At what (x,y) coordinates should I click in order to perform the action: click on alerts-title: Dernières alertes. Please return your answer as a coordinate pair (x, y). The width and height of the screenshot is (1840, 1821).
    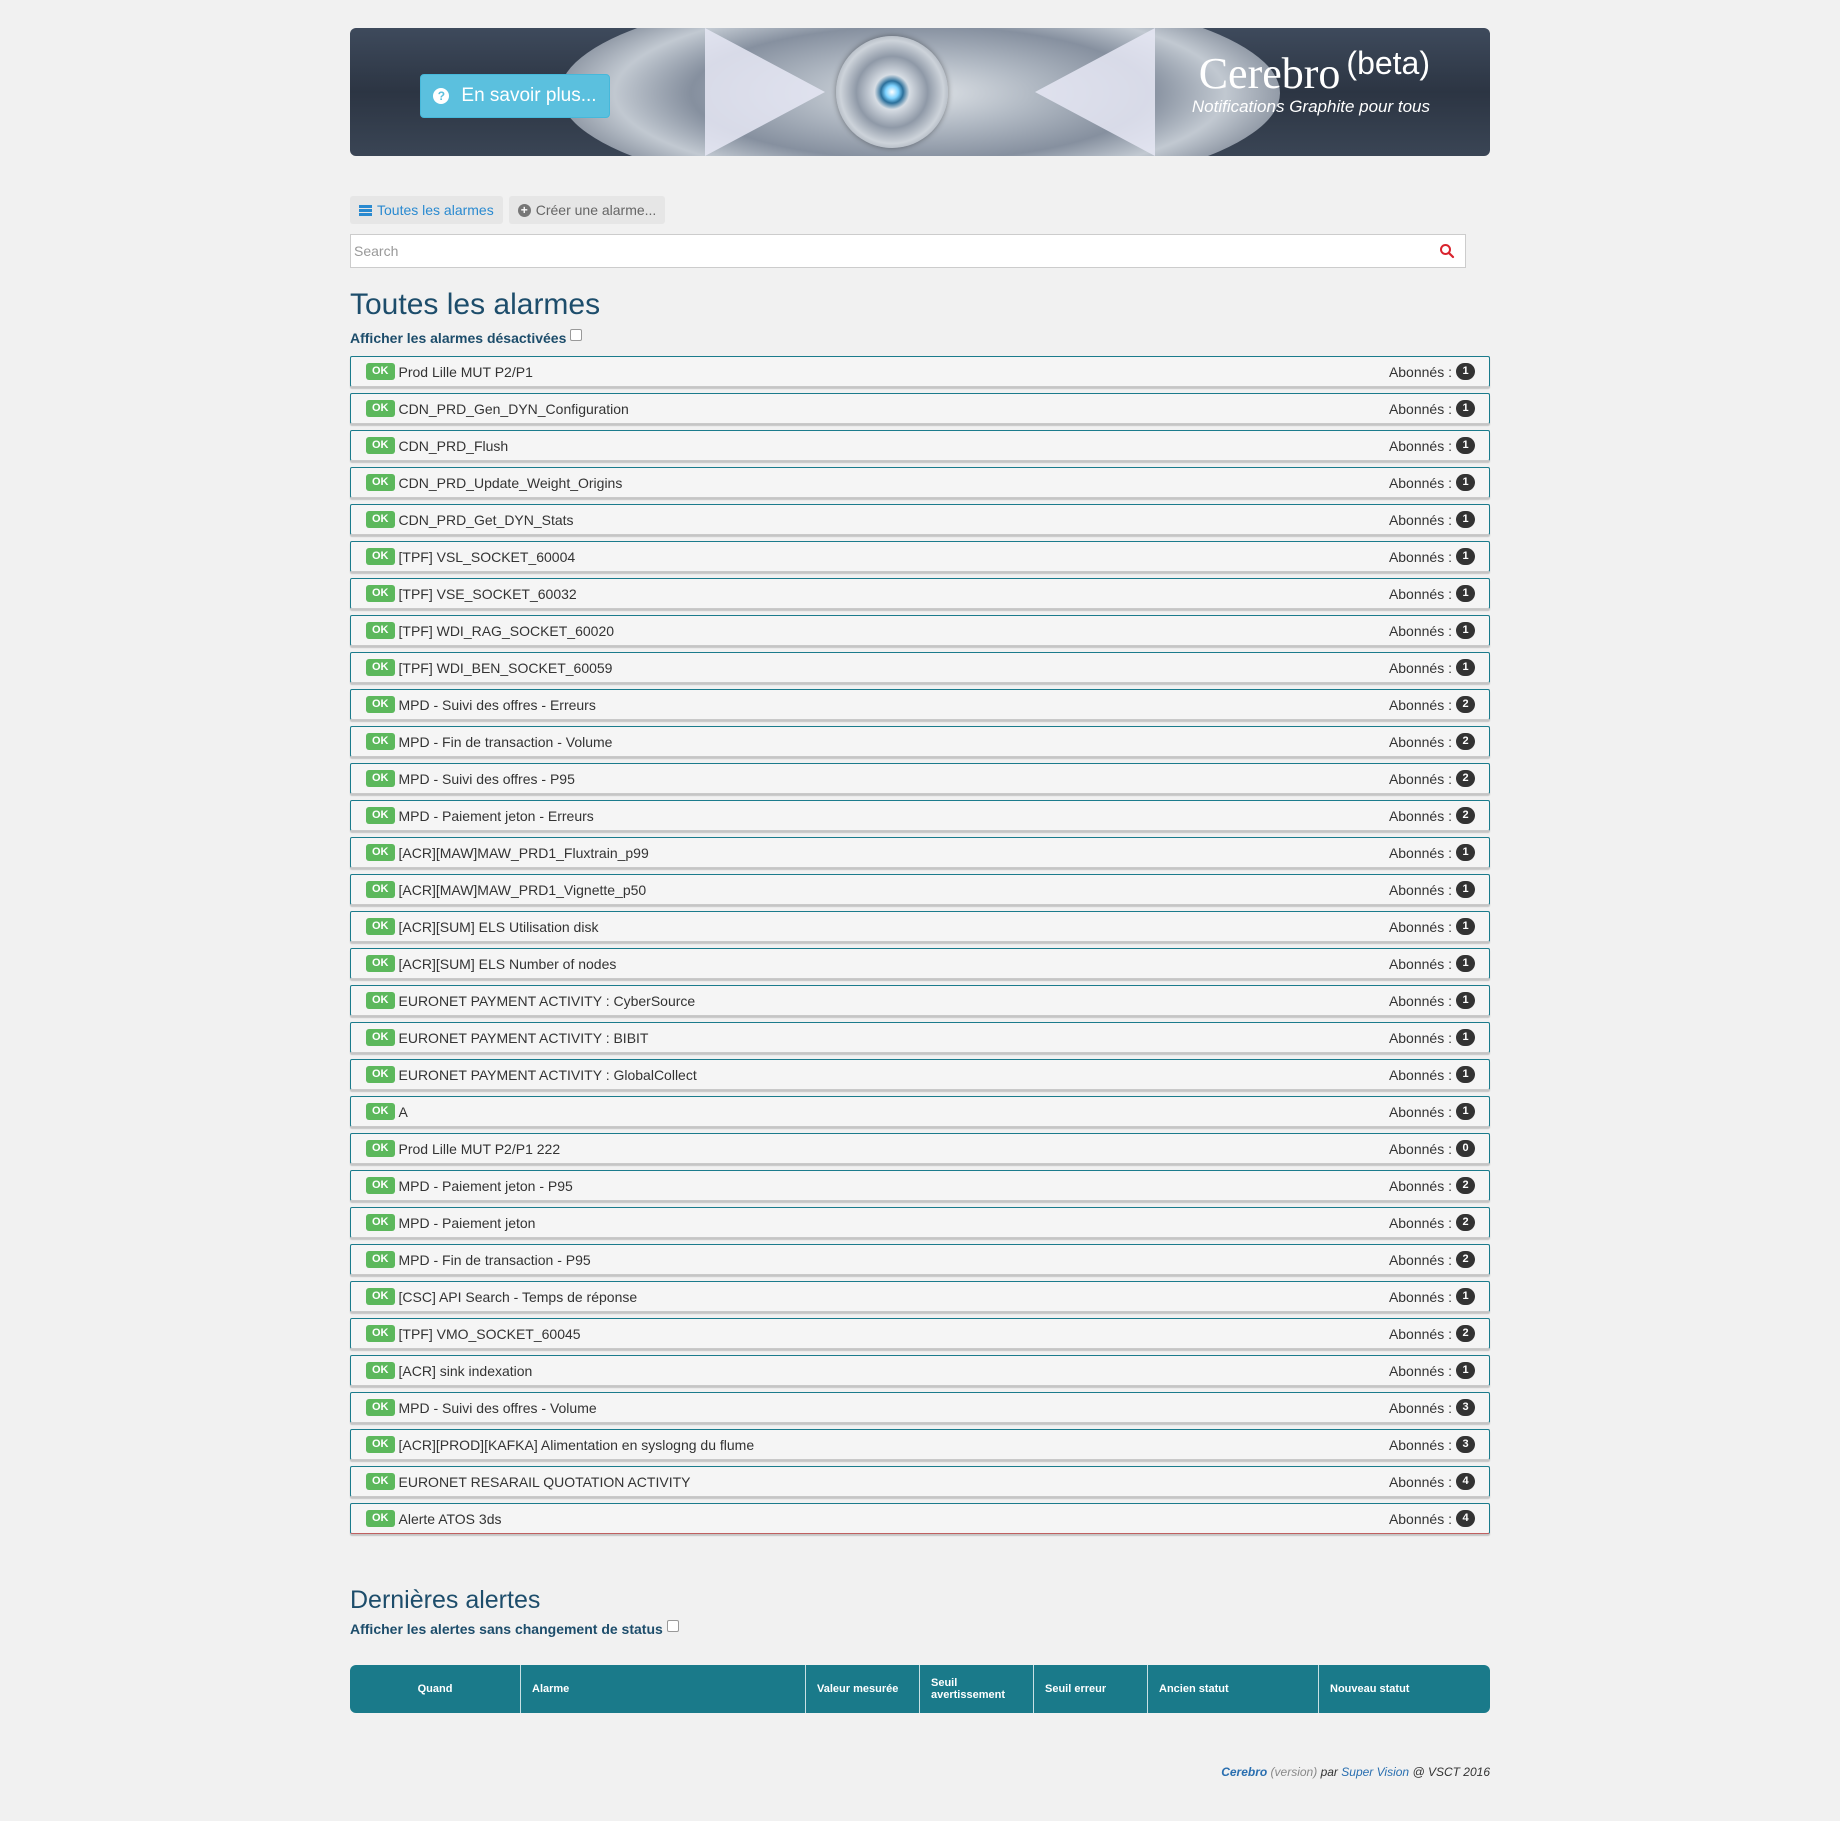
    Looking at the image, I should click on (445, 1600).